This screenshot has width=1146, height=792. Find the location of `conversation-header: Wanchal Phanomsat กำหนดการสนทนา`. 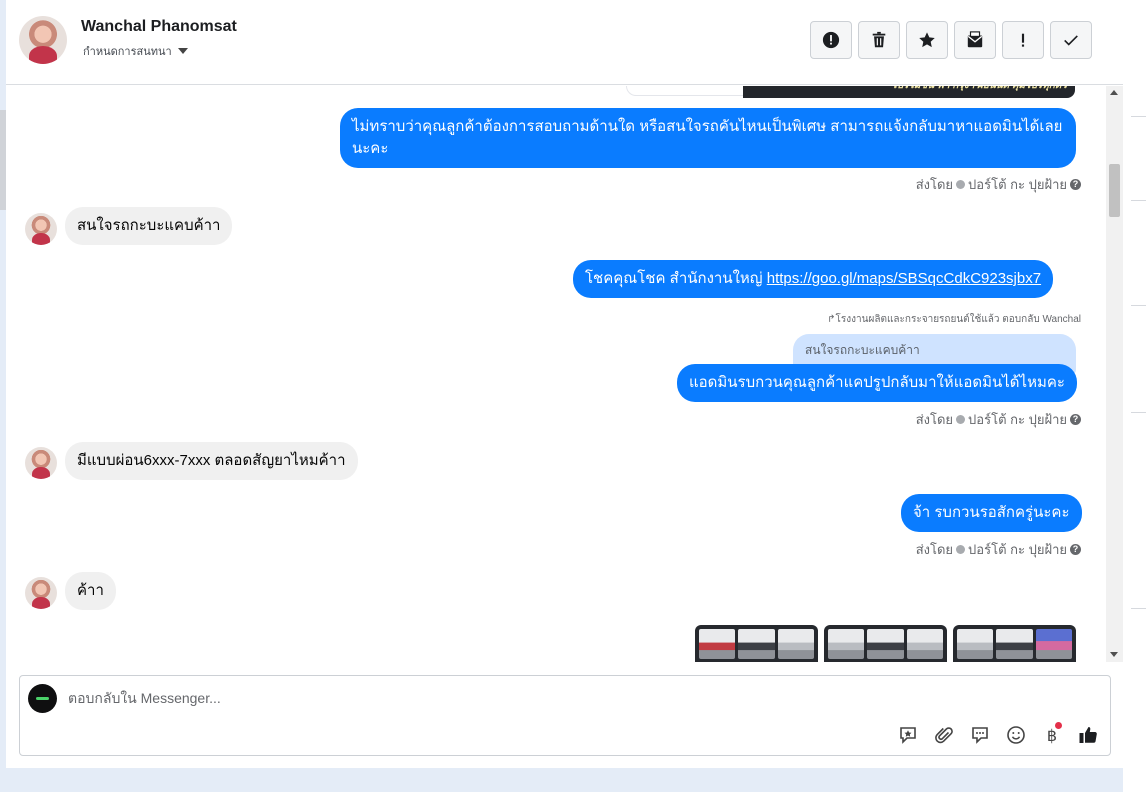

conversation-header: Wanchal Phanomsat กำหนดการสนทนา is located at coordinates (564, 42).